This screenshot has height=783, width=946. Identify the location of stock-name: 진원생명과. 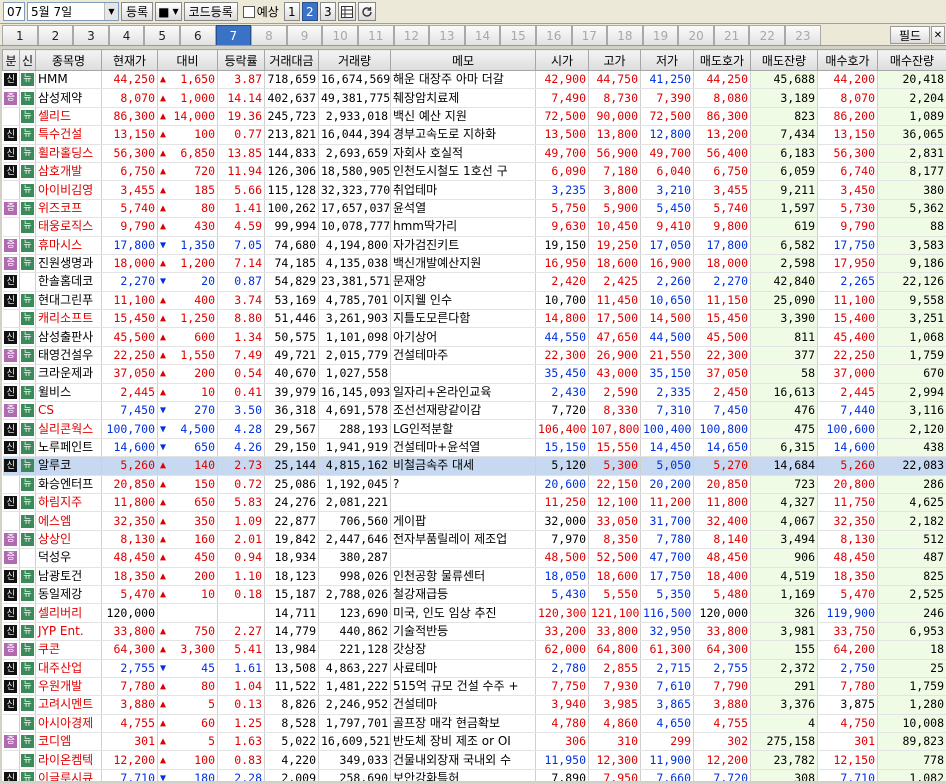
(68, 264).